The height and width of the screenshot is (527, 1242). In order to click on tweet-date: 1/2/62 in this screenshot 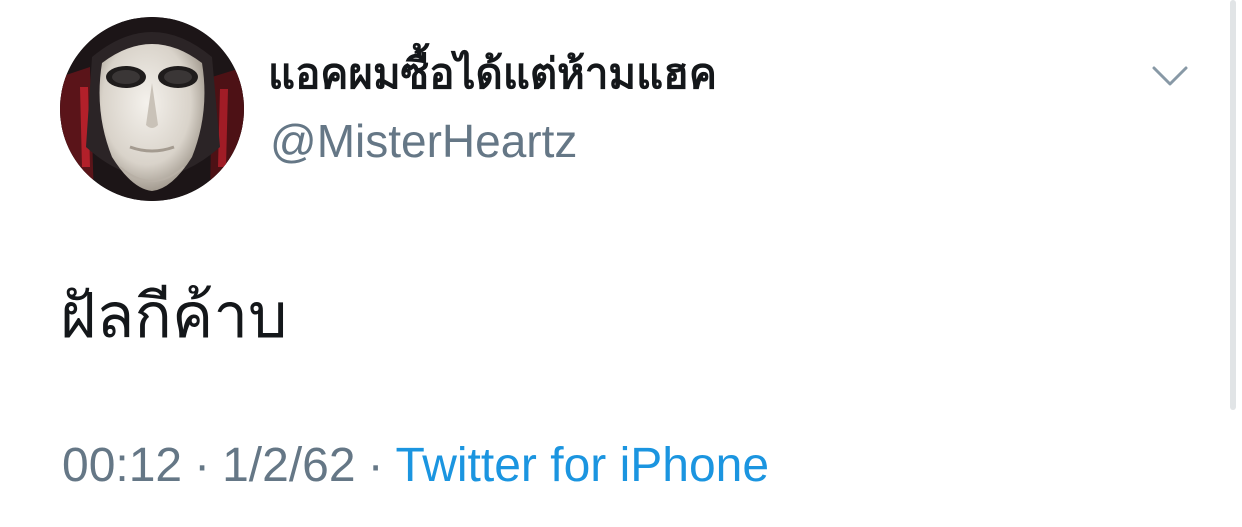, I will do `click(288, 465)`.